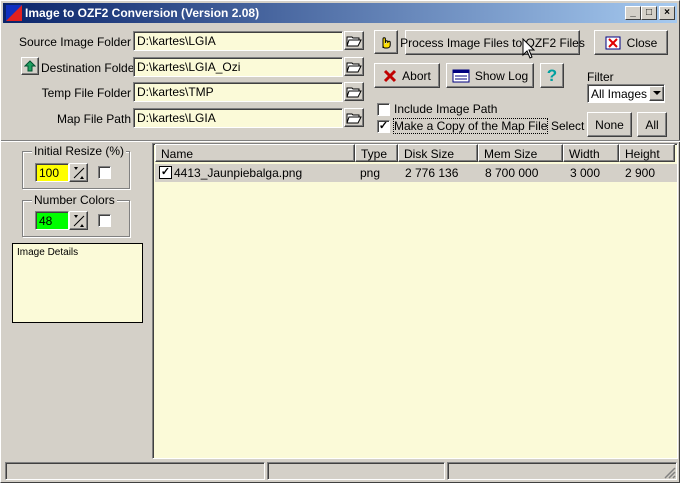 This screenshot has width=680, height=483. What do you see at coordinates (238, 118) in the screenshot?
I see `map-path-field: D:\kartes\LGIA` at bounding box center [238, 118].